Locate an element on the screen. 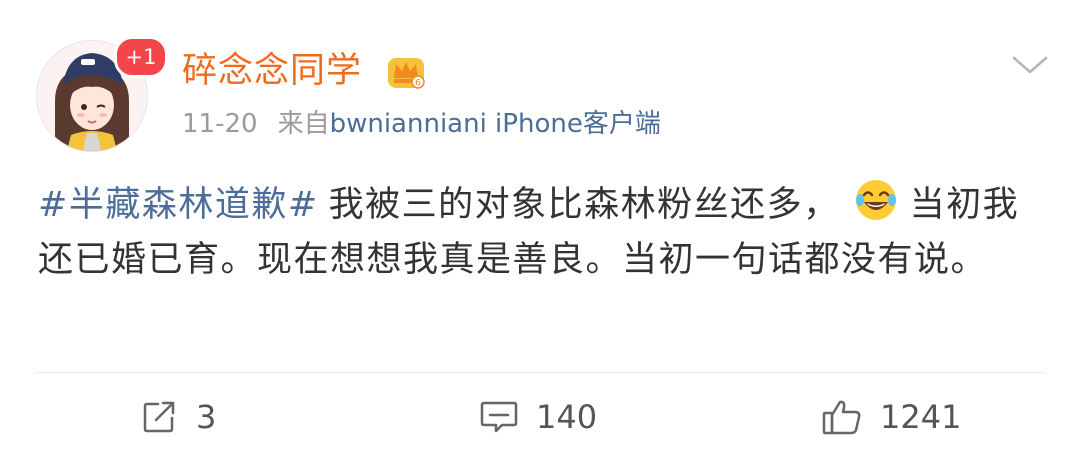  comment-count: 140 is located at coordinates (567, 417).